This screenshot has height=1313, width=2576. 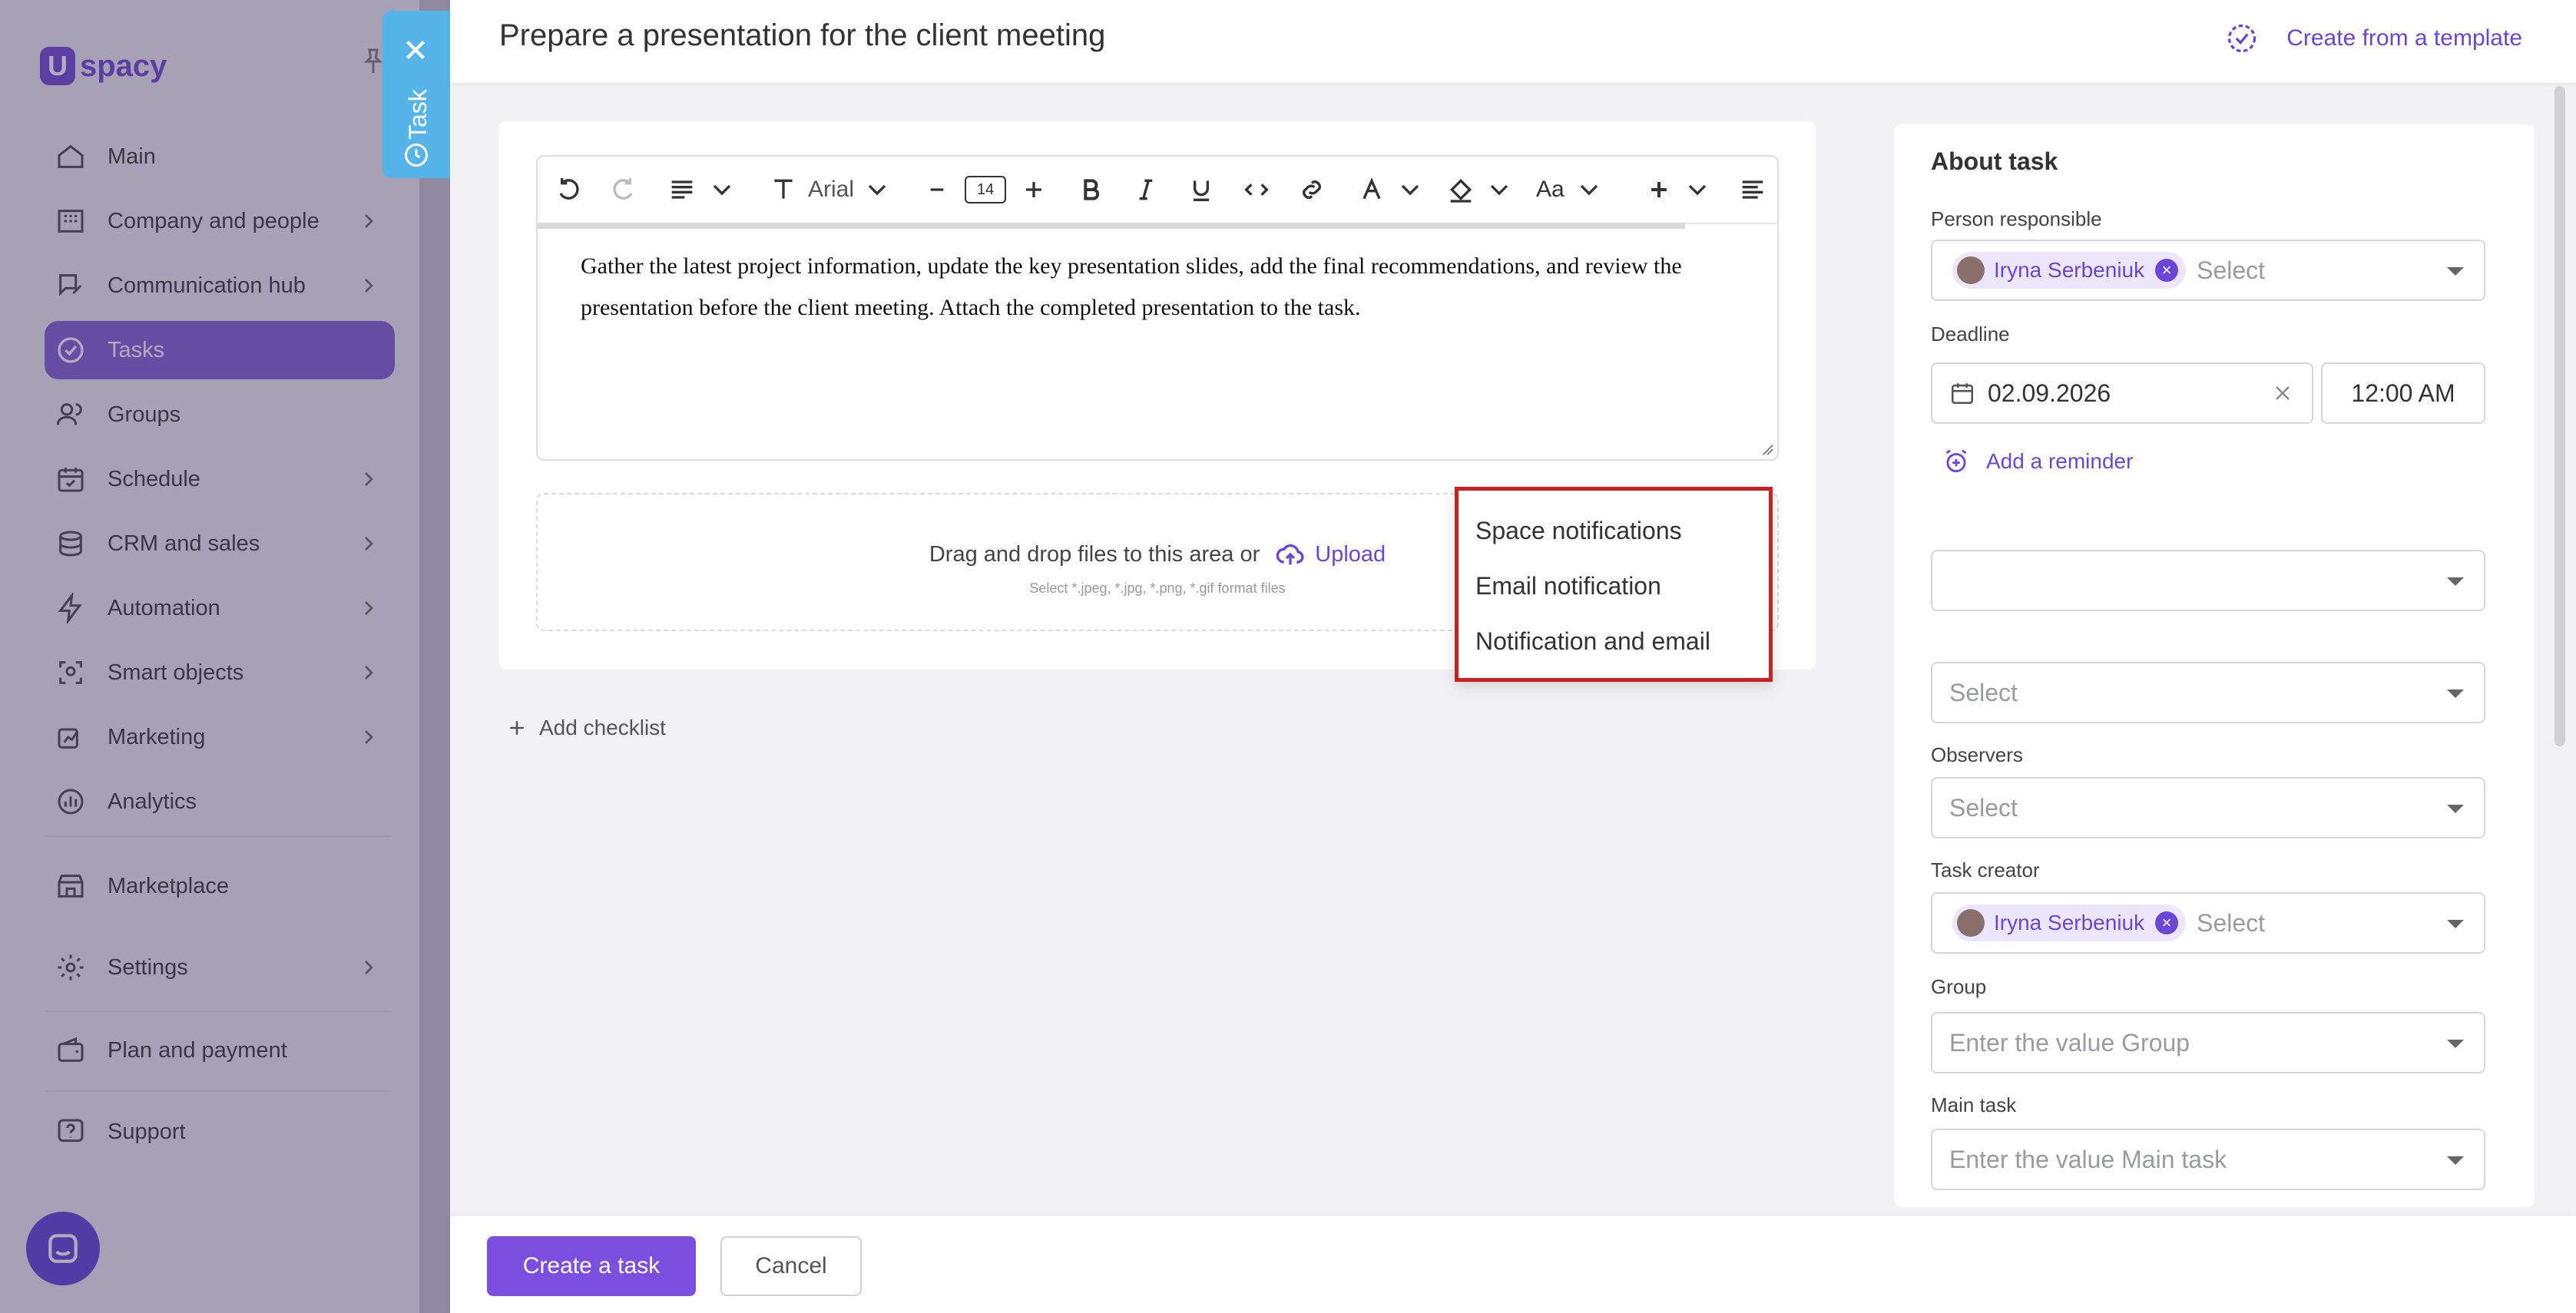 I want to click on reminder-type-select, so click(x=2208, y=580).